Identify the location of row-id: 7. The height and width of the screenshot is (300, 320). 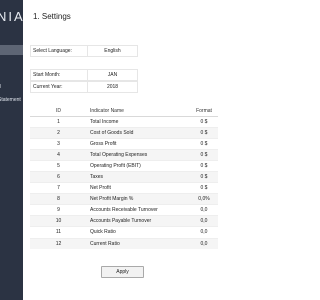
(58, 188).